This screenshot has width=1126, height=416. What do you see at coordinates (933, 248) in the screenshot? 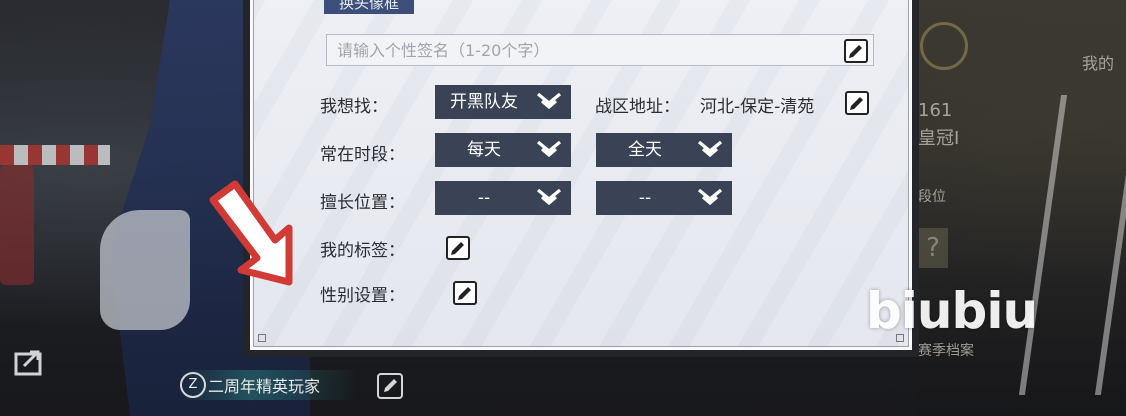
I see `unknown-card: ?` at bounding box center [933, 248].